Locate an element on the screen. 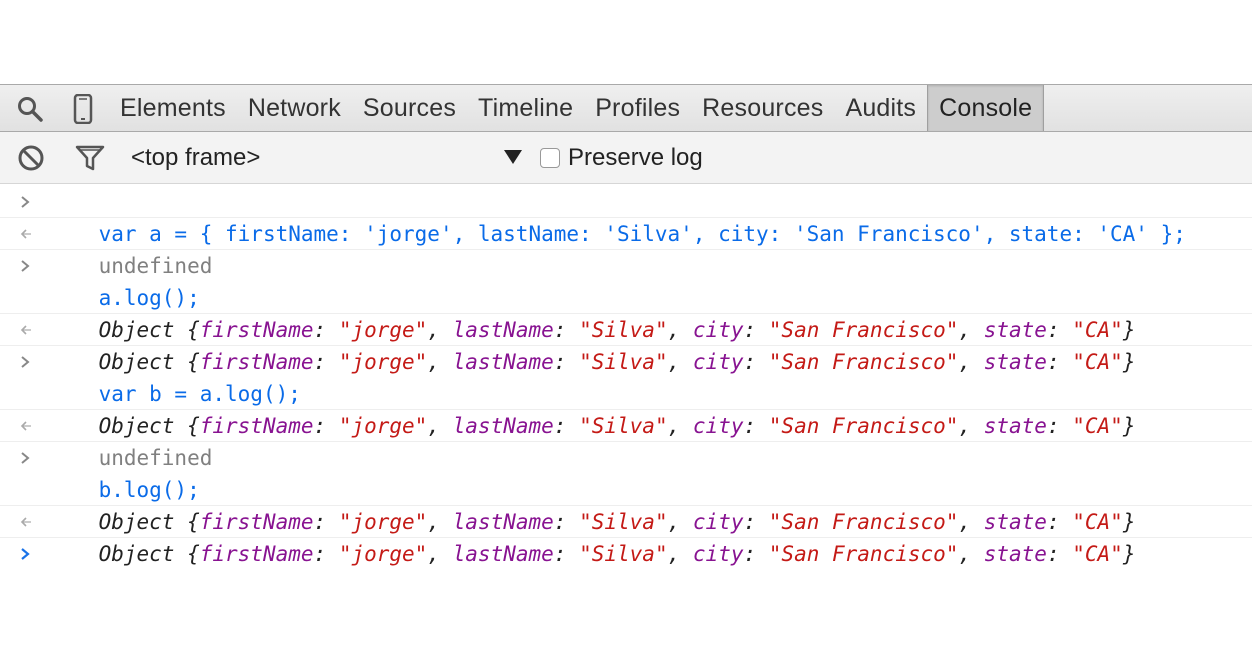 This screenshot has height=662, width=1252. frame-select: <top frame> is located at coordinates (328, 158).